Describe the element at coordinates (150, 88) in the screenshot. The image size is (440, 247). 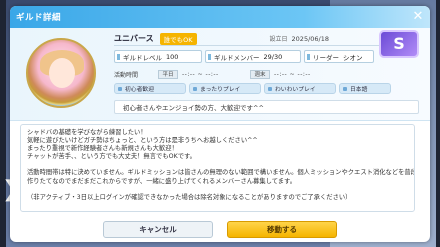
I see `tag-beginner: 初心者歓迎` at that location.